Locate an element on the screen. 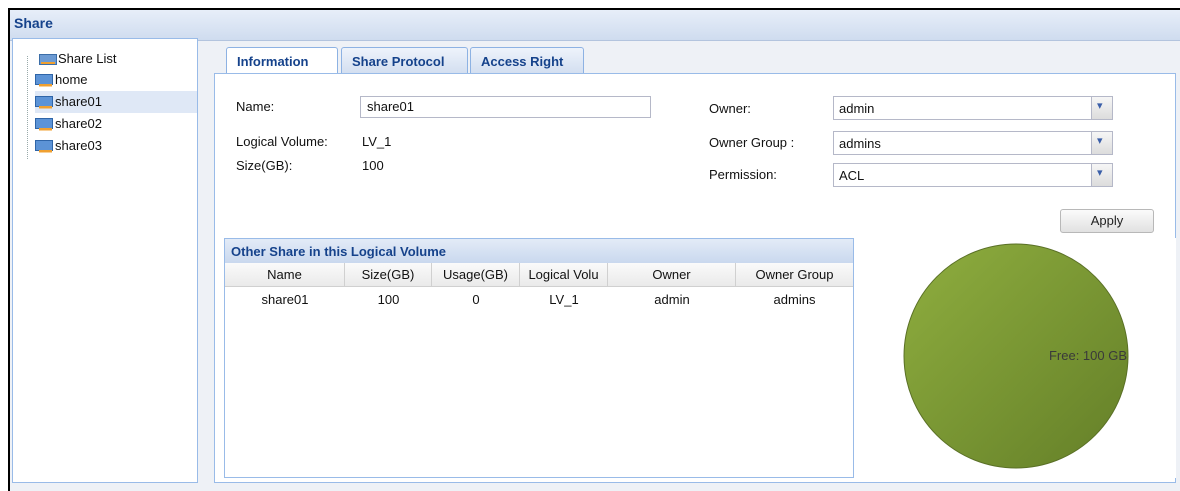 The image size is (1180, 491). pie-slice-label: Free: 100 GB is located at coordinates (1088, 355).